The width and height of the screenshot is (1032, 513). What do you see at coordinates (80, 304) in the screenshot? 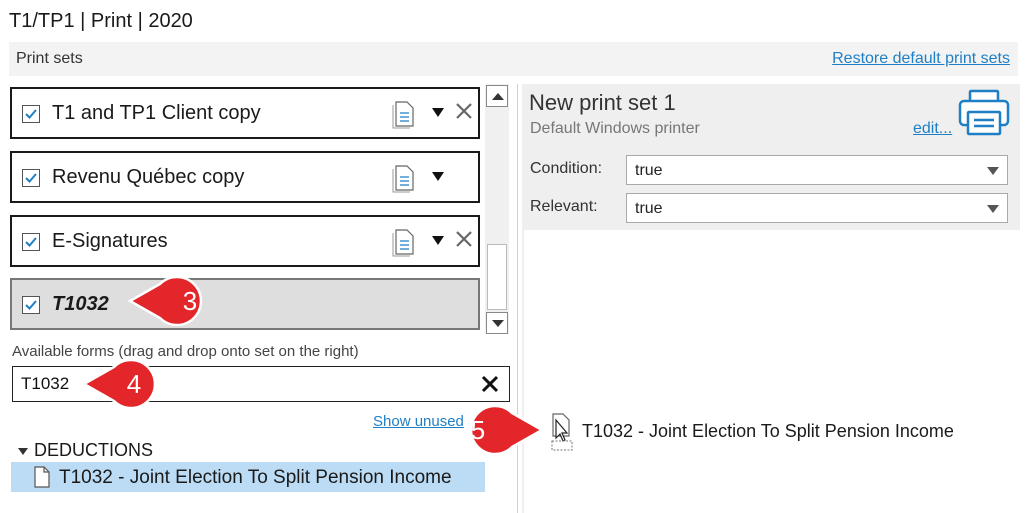
I see `print-set-label: T1032` at bounding box center [80, 304].